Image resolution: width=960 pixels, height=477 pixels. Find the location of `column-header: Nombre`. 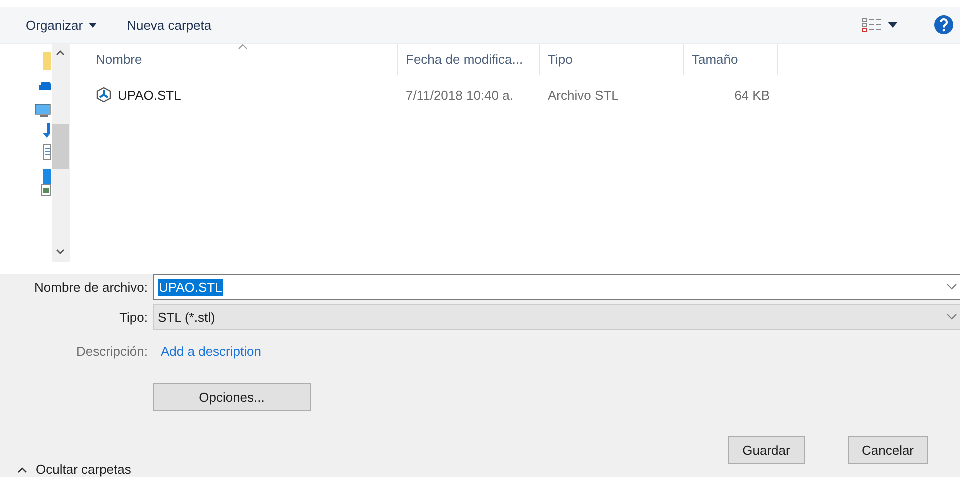

column-header: Nombre is located at coordinates (243, 59).